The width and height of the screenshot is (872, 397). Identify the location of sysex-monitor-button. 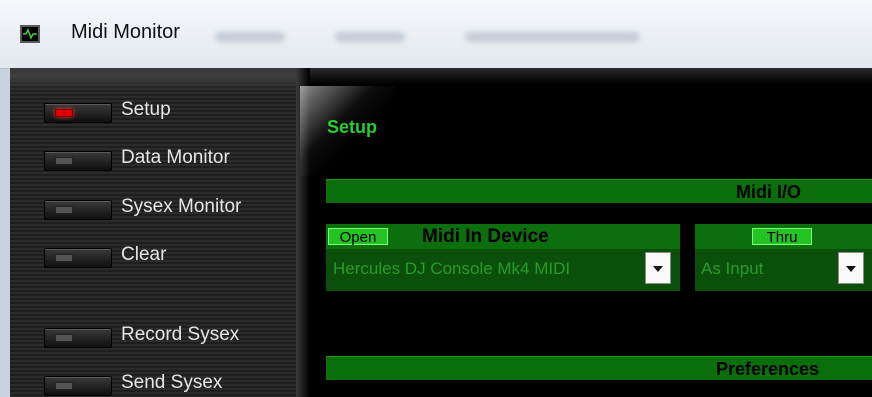
(78, 210).